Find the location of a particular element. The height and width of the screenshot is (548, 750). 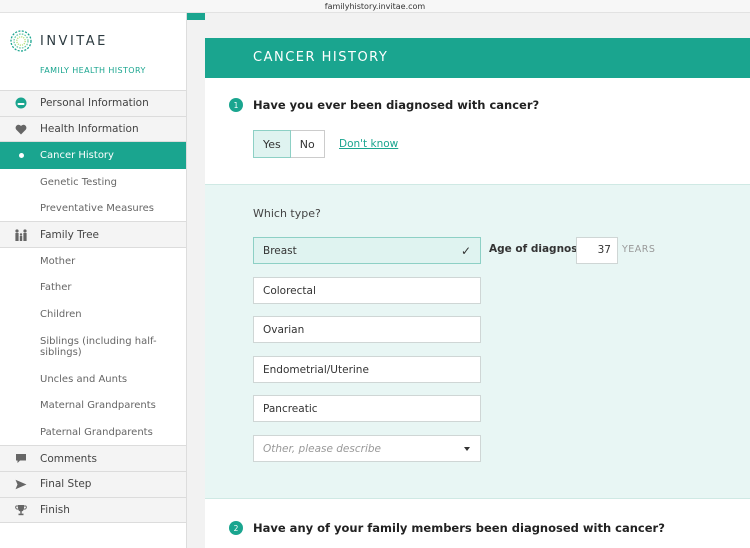

question-number: 1 is located at coordinates (236, 105).